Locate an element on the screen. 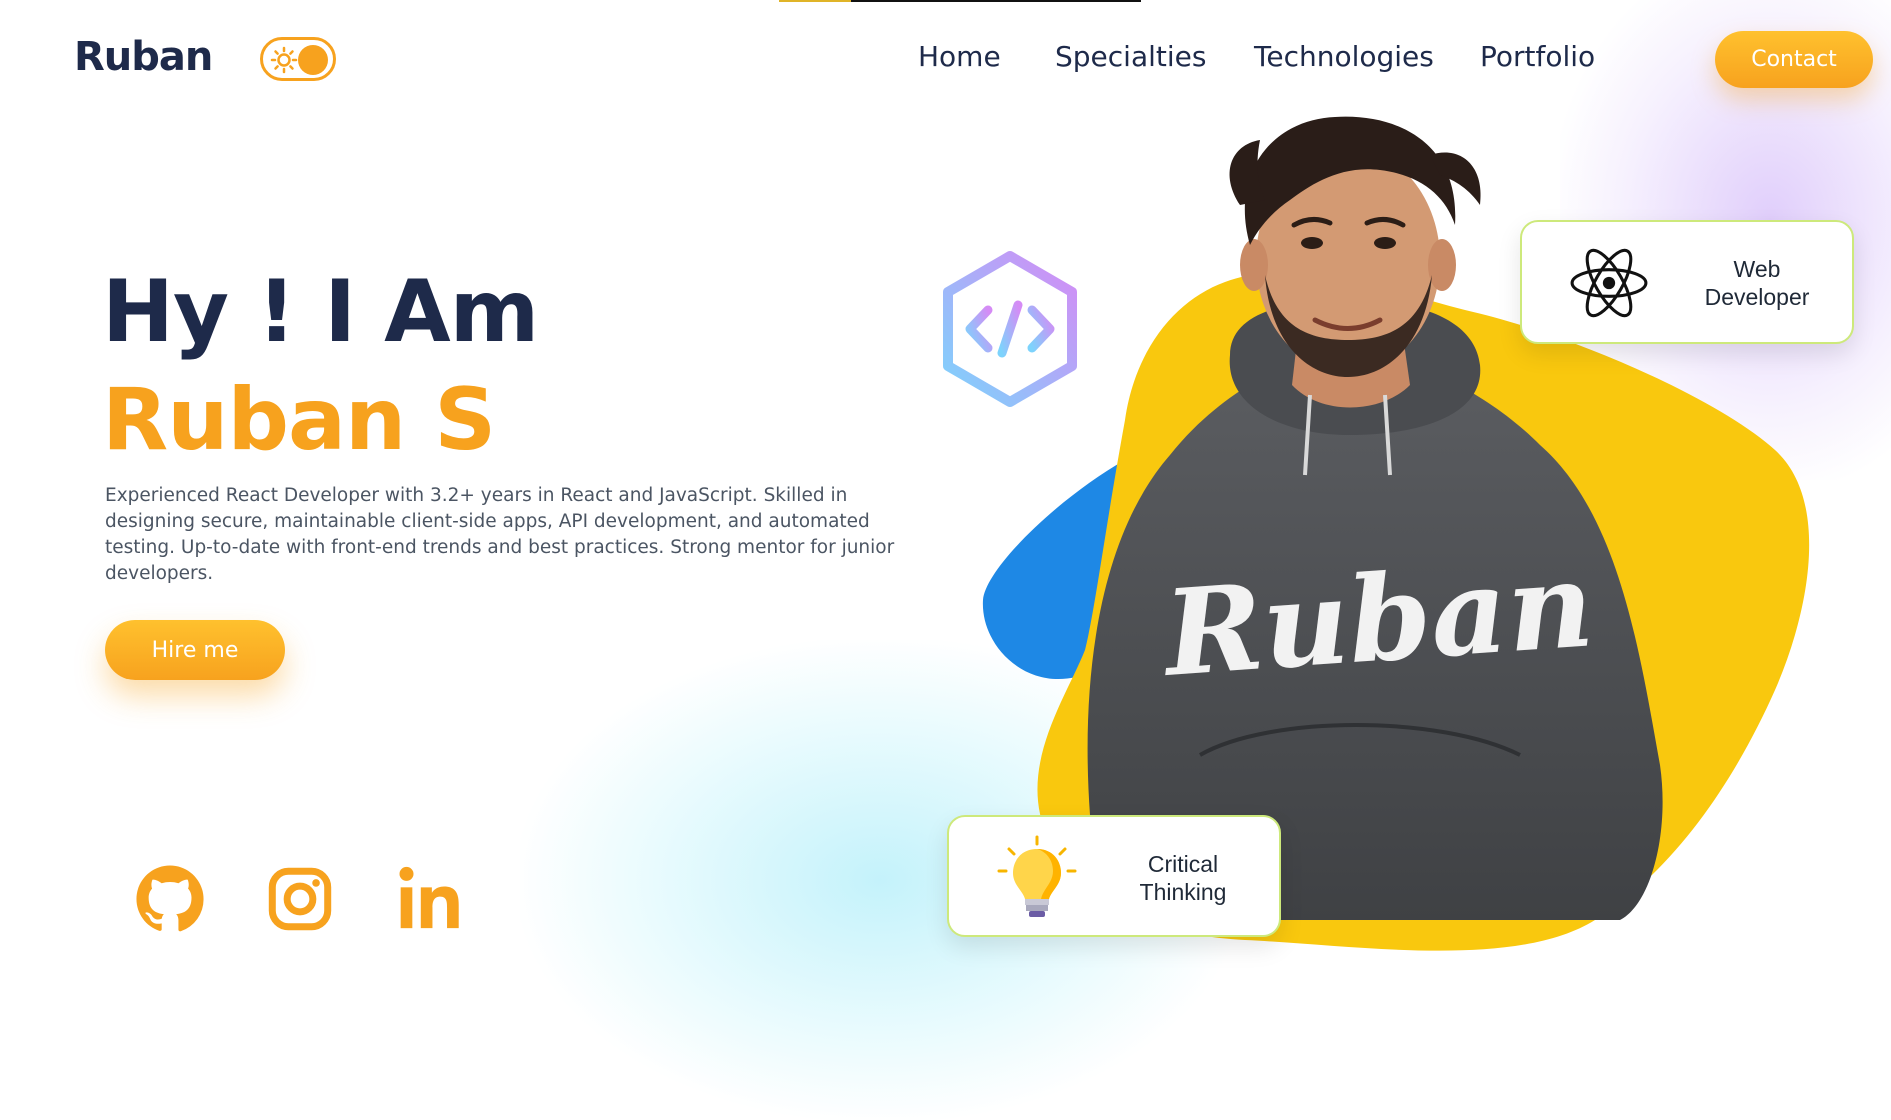  skill-card-critical-thinking: Critical Thinking is located at coordinates (1114, 876).